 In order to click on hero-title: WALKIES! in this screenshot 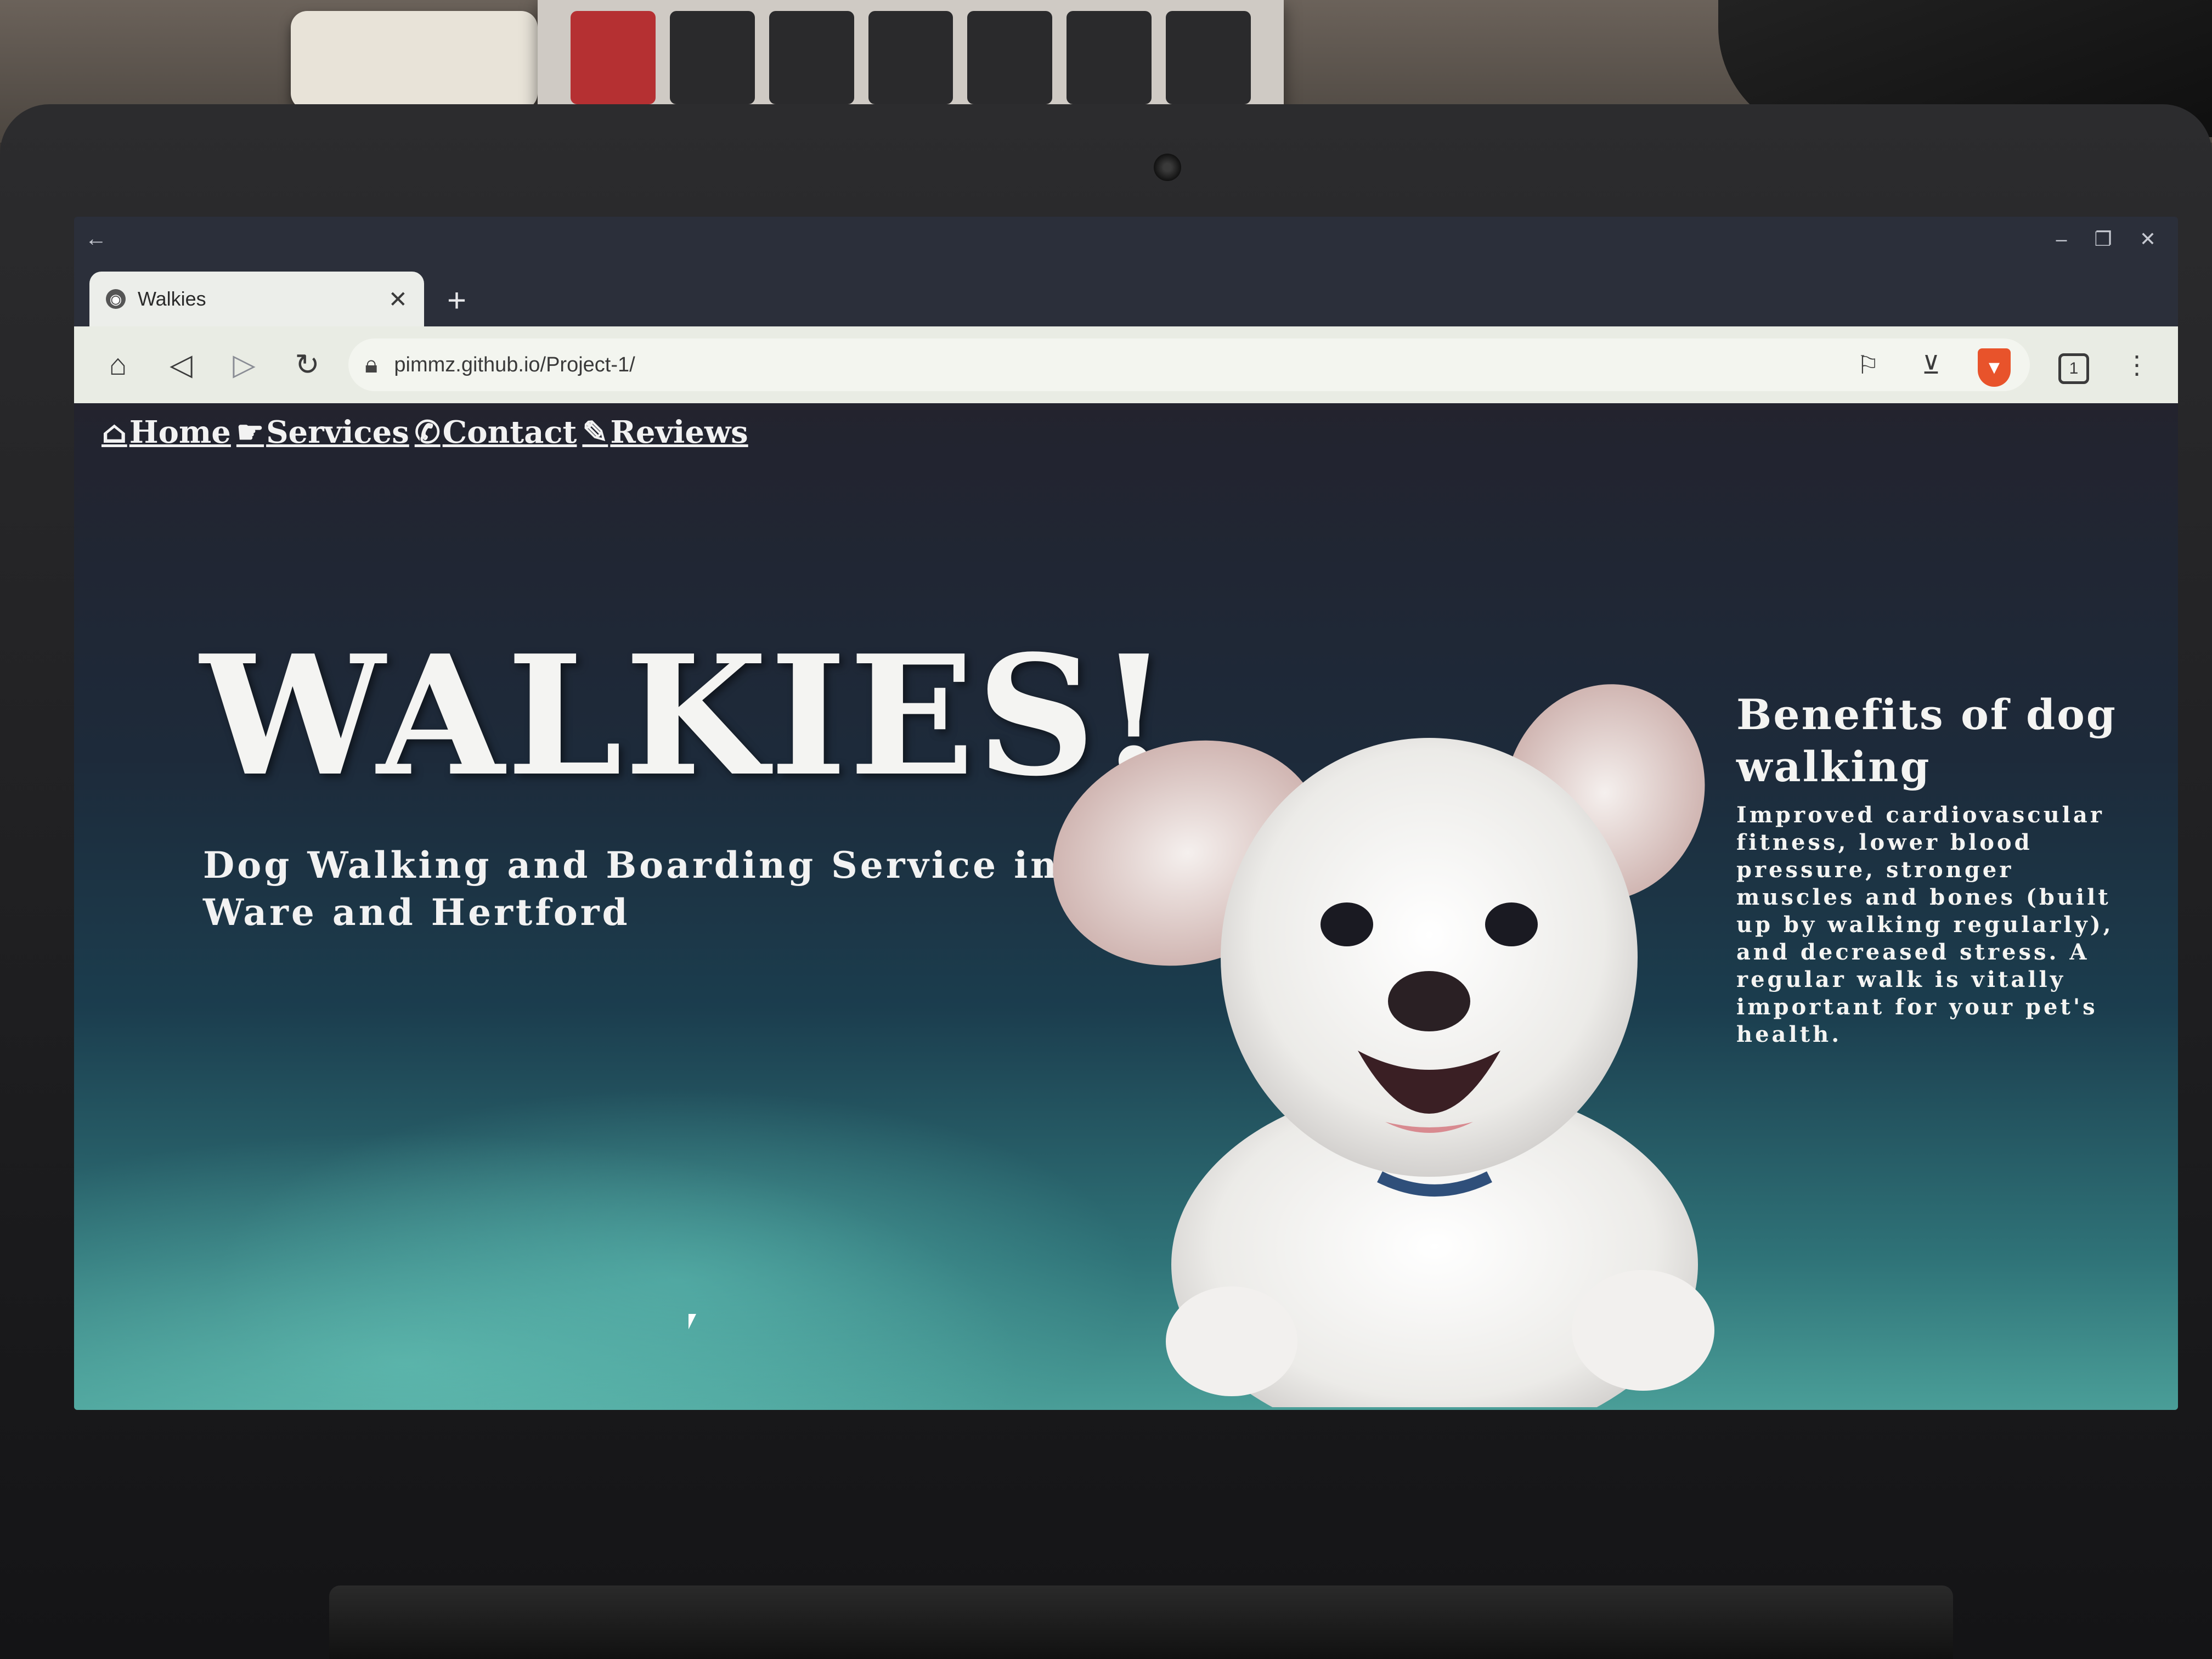, I will do `click(686, 715)`.